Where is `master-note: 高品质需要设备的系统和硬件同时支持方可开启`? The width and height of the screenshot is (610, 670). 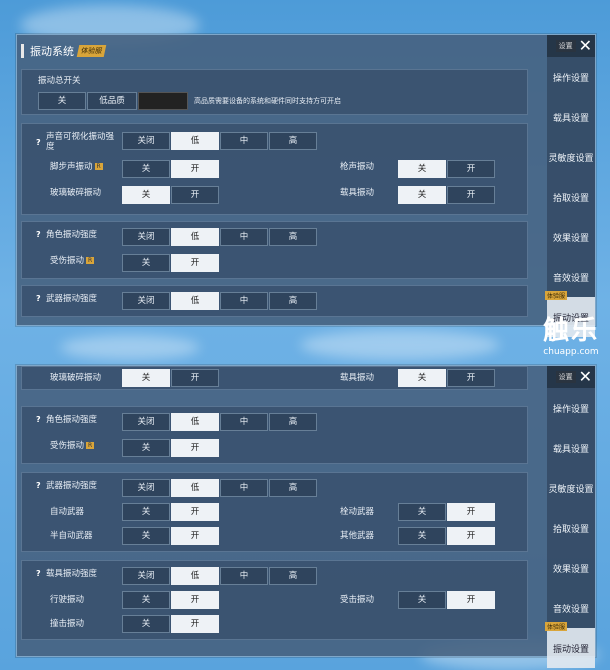 master-note: 高品质需要设备的系统和硬件同时支持方可开启 is located at coordinates (267, 101).